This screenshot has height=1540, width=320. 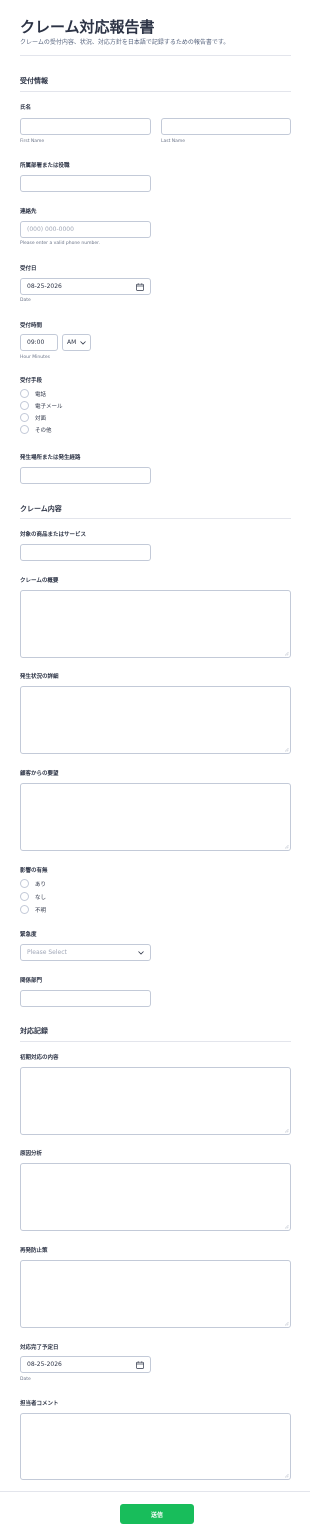 What do you see at coordinates (85, 998) in the screenshot?
I see `related-dept-input` at bounding box center [85, 998].